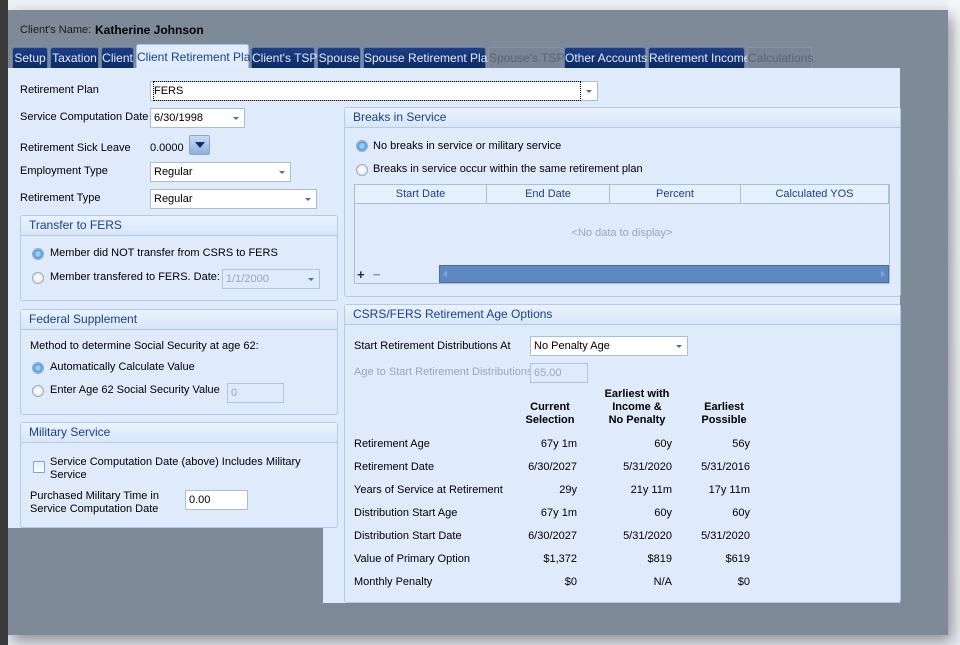 This screenshot has width=960, height=645. Describe the element at coordinates (64, 171) in the screenshot. I see `employment-type-label: Employment Type` at that location.